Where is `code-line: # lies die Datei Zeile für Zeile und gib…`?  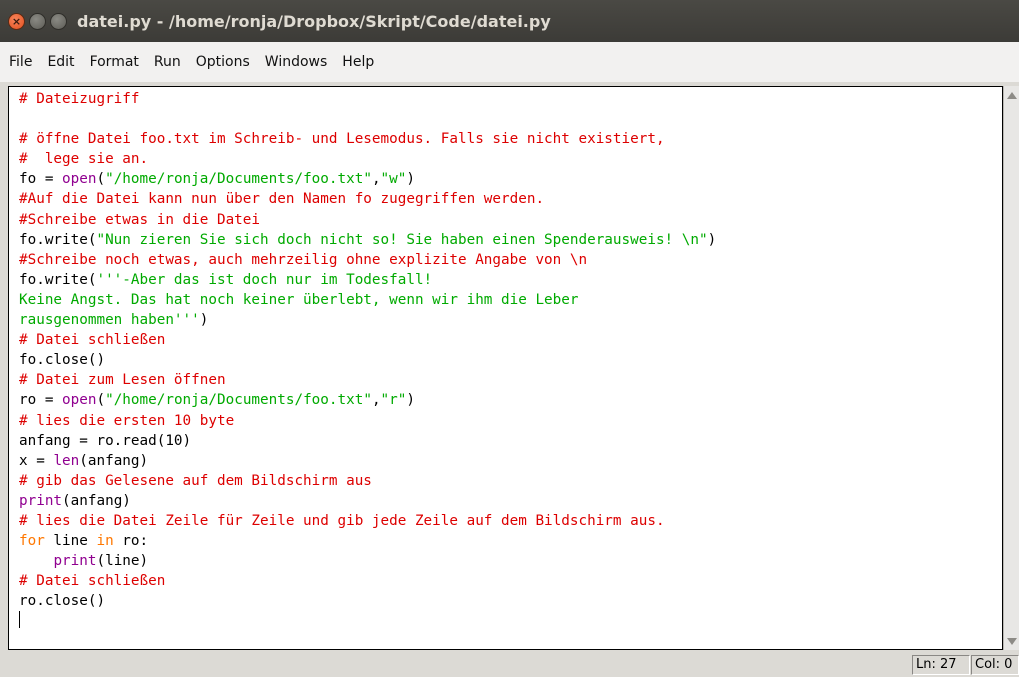
code-line: # lies die Datei Zeile für Zeile und gib… is located at coordinates (367, 521).